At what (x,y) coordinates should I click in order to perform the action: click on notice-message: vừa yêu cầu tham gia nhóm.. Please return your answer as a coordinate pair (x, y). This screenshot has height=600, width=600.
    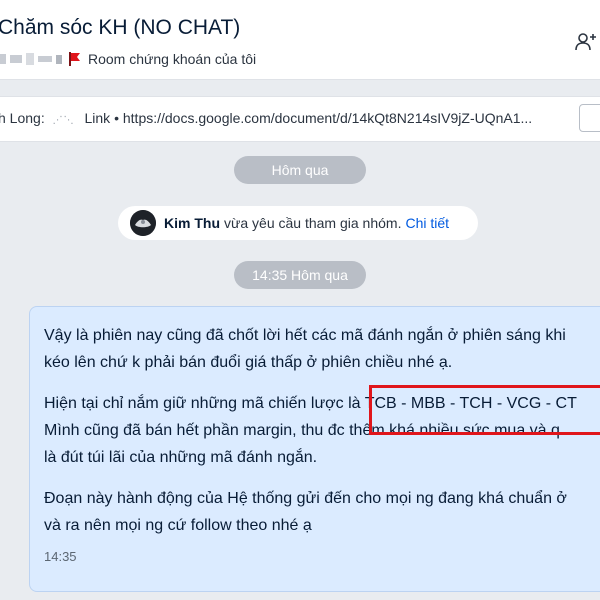
    Looking at the image, I should click on (313, 223).